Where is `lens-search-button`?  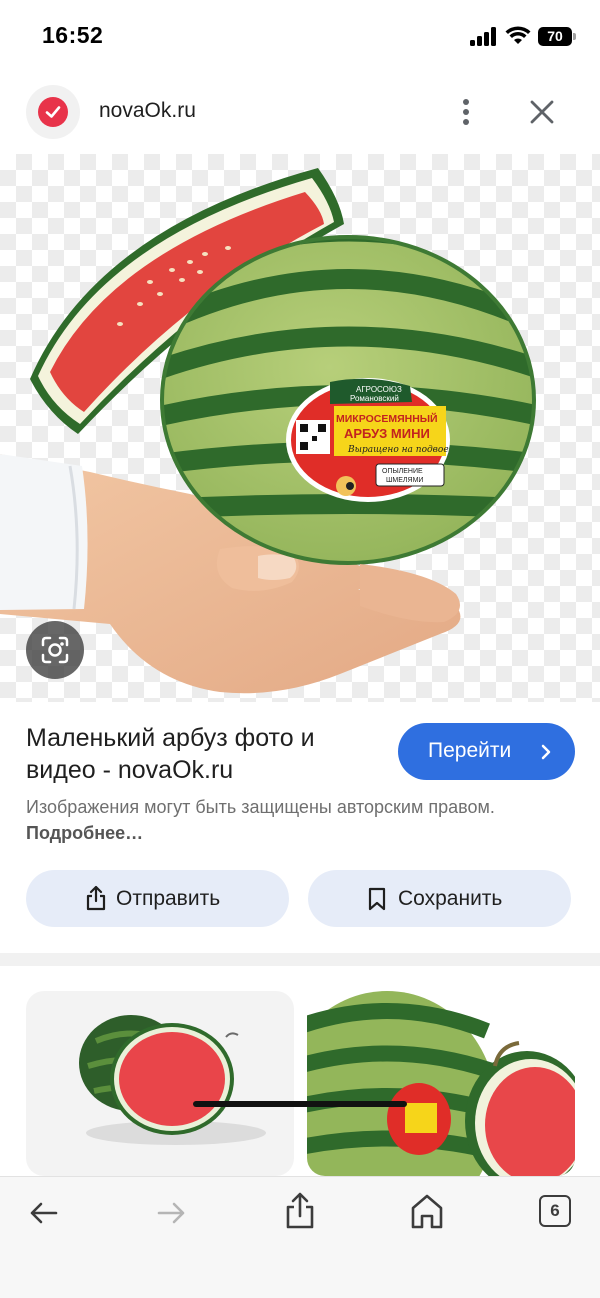
lens-search-button is located at coordinates (55, 650).